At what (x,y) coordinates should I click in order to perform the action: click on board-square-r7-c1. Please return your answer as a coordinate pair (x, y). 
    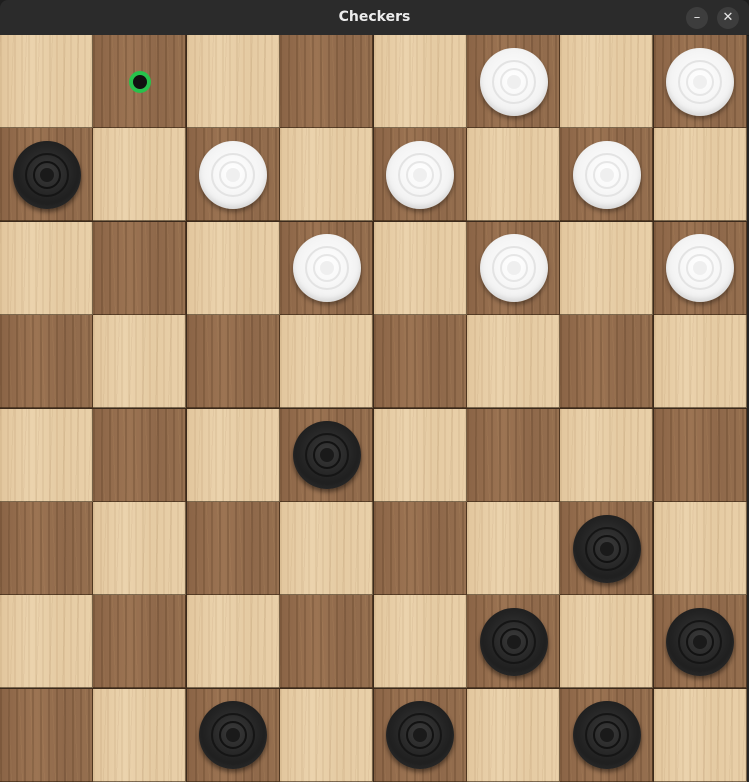
    Looking at the image, I should click on (139, 735).